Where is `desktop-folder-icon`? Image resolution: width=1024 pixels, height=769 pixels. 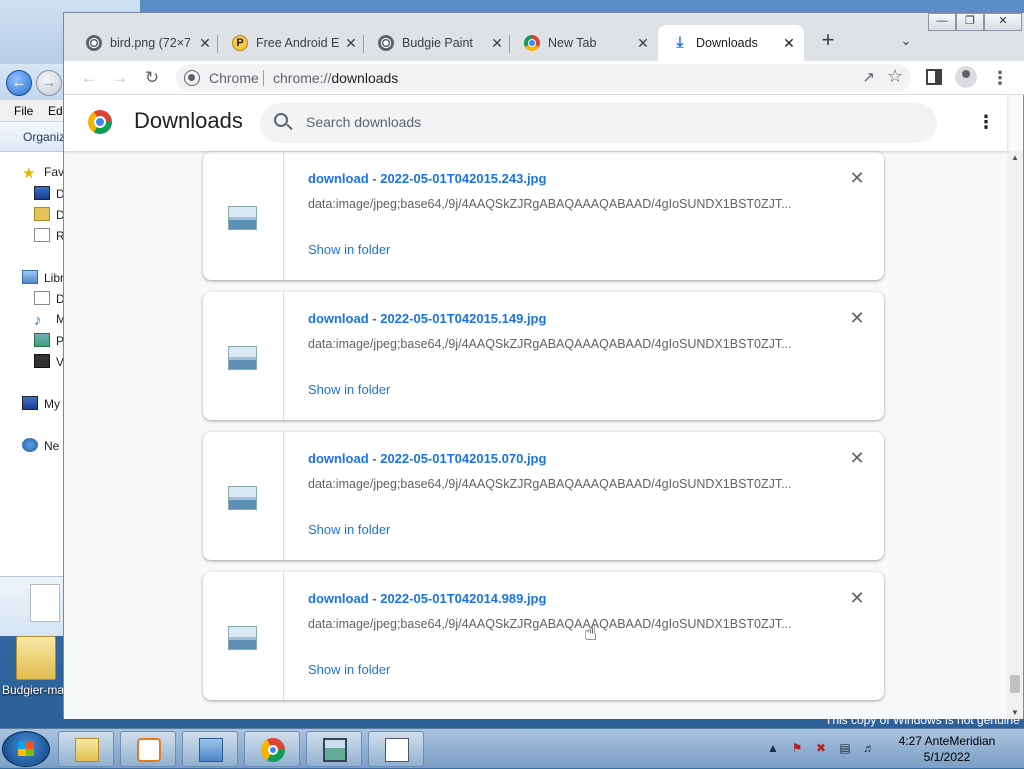
desktop-folder-icon is located at coordinates (36, 658).